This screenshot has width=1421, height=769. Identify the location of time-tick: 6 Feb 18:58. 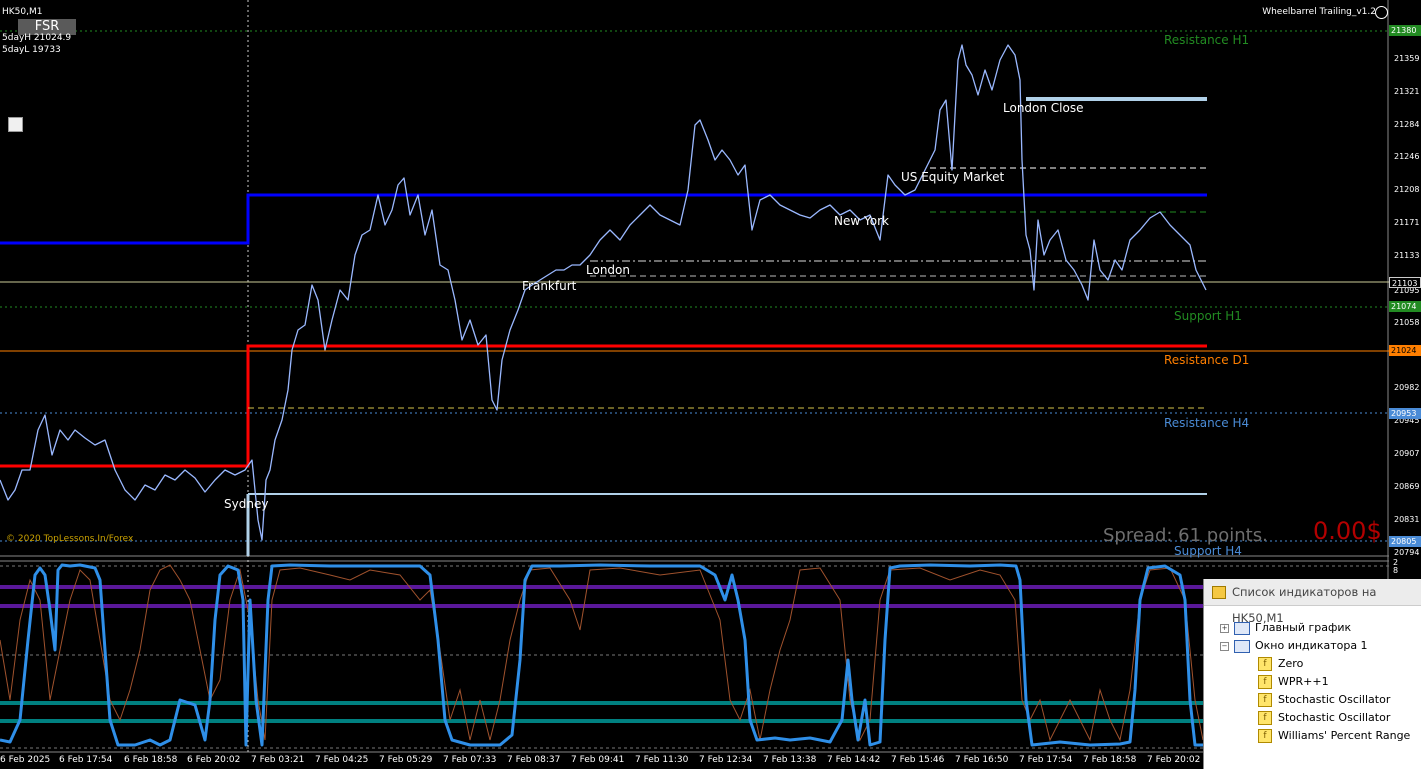
(151, 760).